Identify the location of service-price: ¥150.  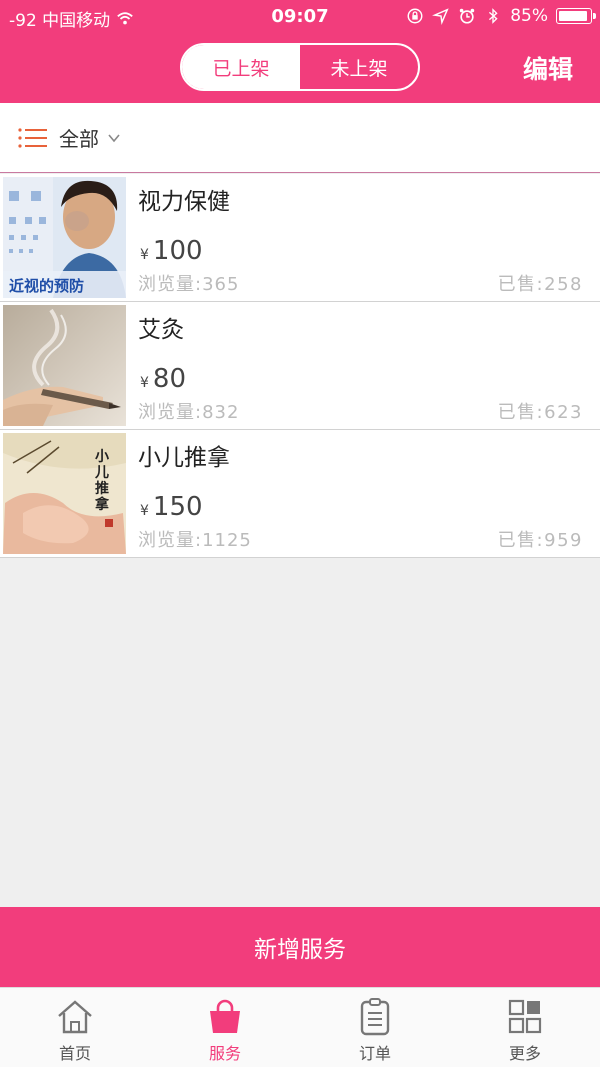
(171, 507).